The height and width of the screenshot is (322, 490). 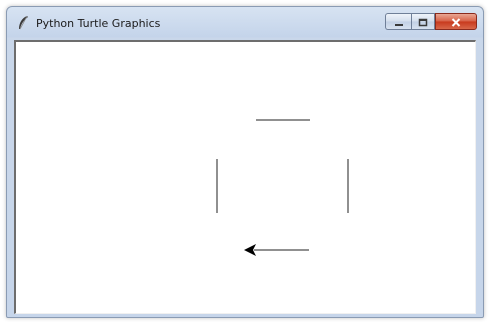 What do you see at coordinates (245, 23) in the screenshot?
I see `title-bar: Python Turtle Graphics` at bounding box center [245, 23].